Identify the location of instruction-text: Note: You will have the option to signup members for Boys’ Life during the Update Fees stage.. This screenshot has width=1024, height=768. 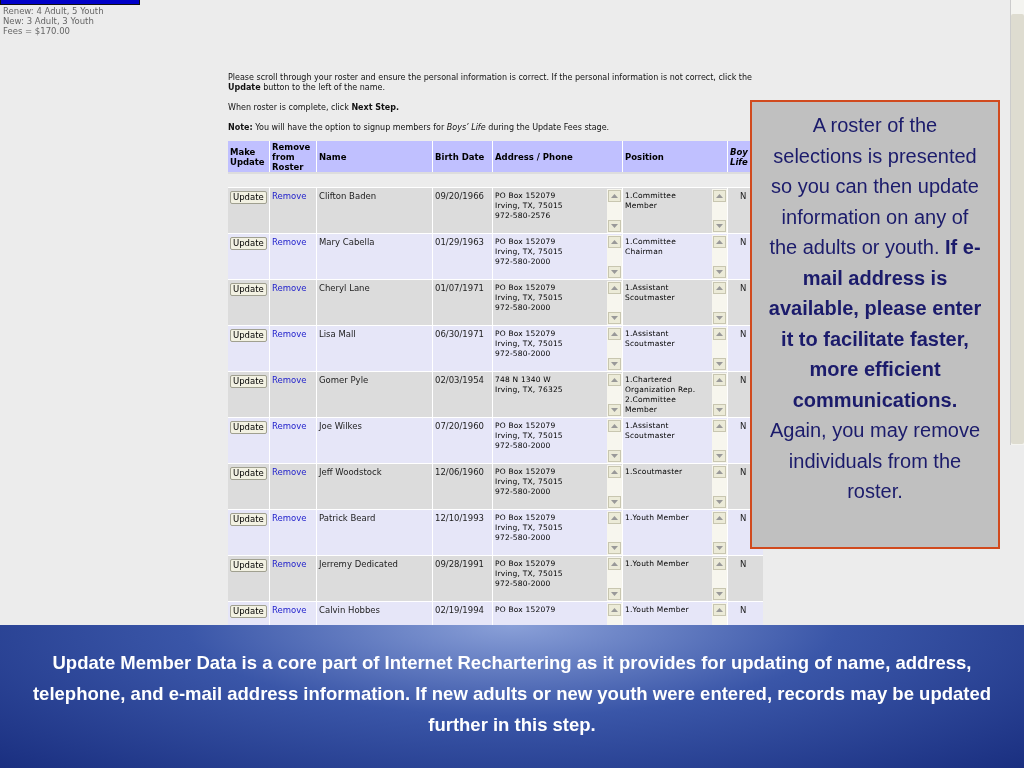
(419, 128).